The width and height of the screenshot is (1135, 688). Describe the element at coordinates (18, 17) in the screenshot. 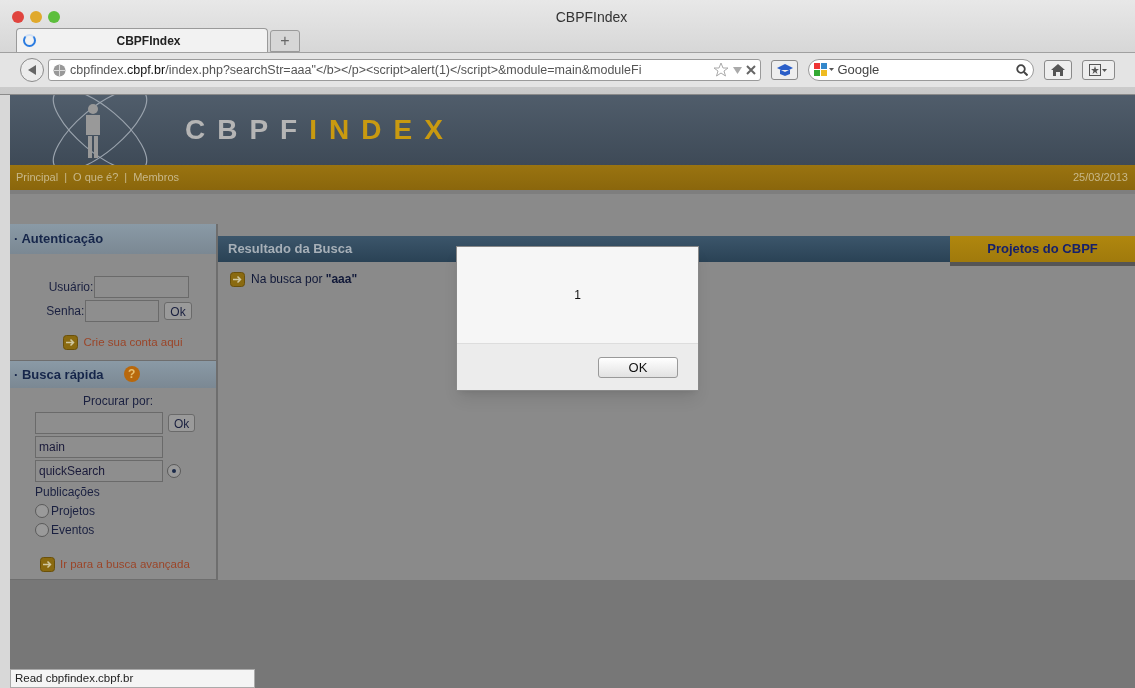

I see `close-window-button` at that location.